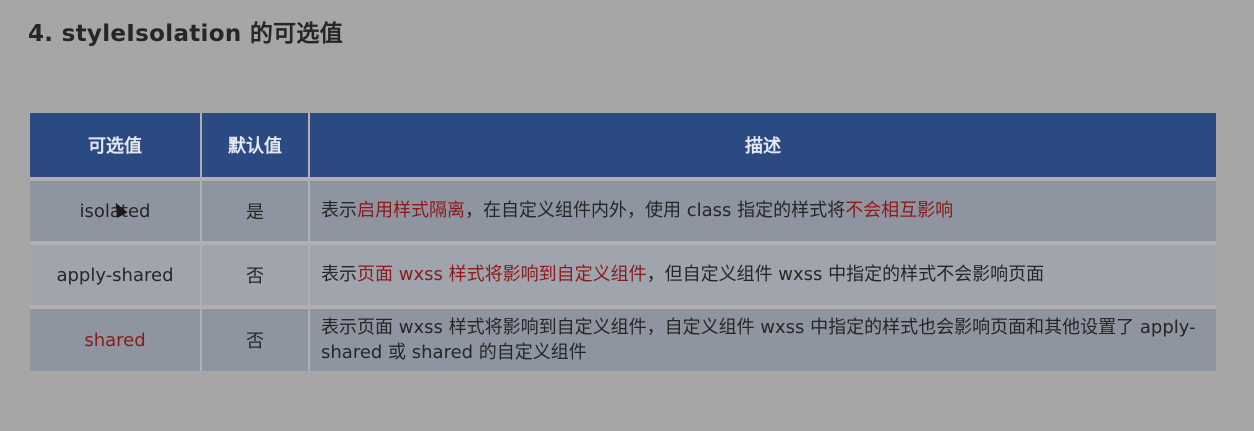 The image size is (1254, 431). What do you see at coordinates (411, 211) in the screenshot?
I see `desc-highlight: 启用样式隔离` at bounding box center [411, 211].